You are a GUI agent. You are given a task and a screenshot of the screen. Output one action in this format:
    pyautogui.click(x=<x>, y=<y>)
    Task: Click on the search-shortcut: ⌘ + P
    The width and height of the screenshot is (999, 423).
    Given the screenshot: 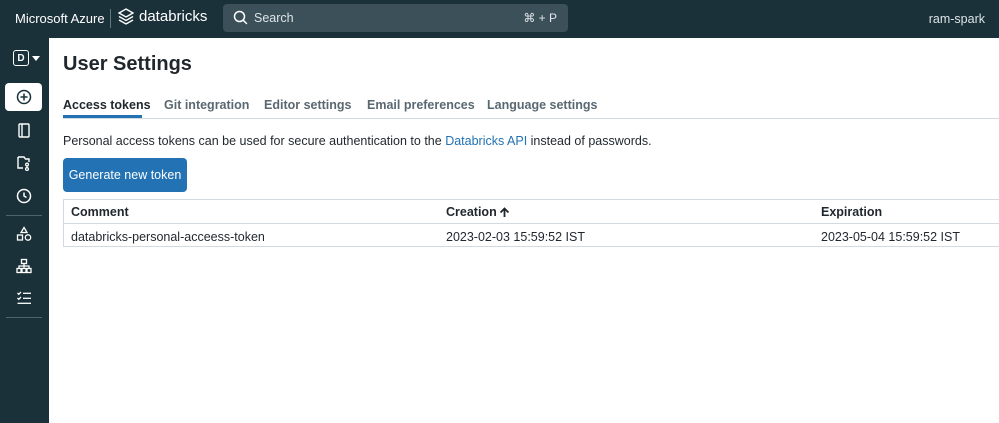 What is the action you would take?
    pyautogui.click(x=540, y=18)
    